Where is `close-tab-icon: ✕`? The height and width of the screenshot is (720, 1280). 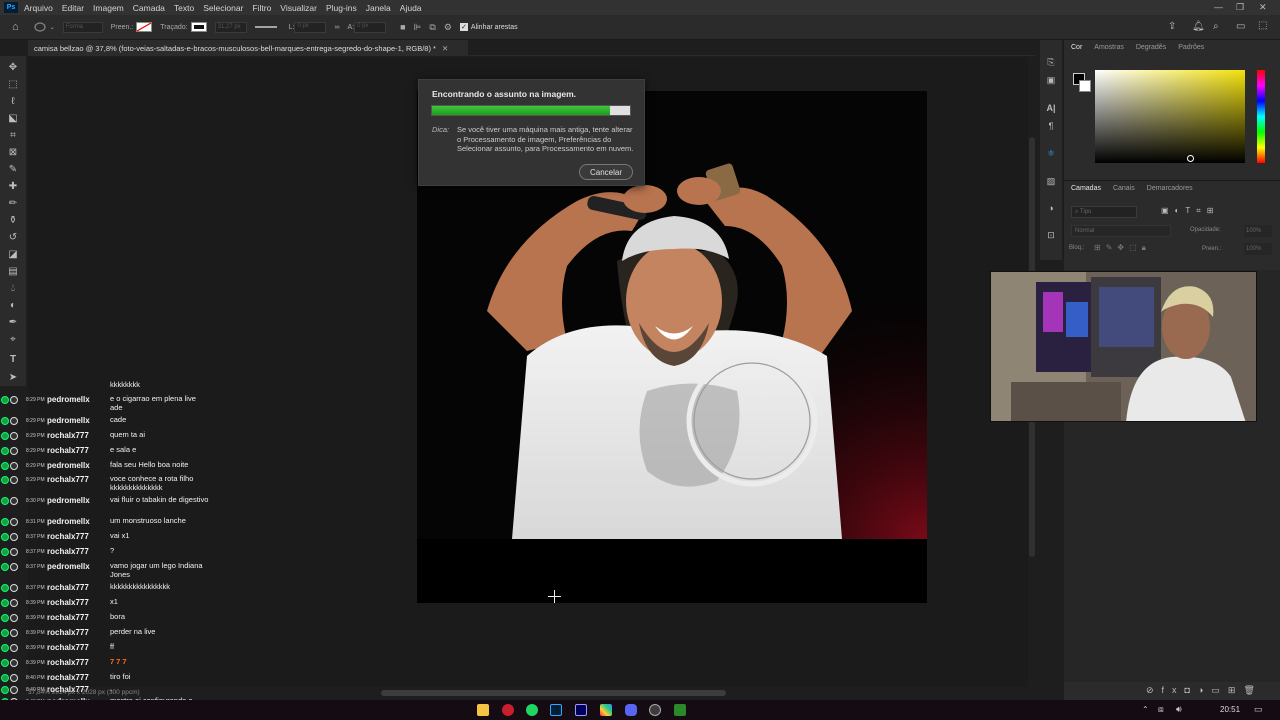
close-tab-icon: ✕ is located at coordinates (445, 48).